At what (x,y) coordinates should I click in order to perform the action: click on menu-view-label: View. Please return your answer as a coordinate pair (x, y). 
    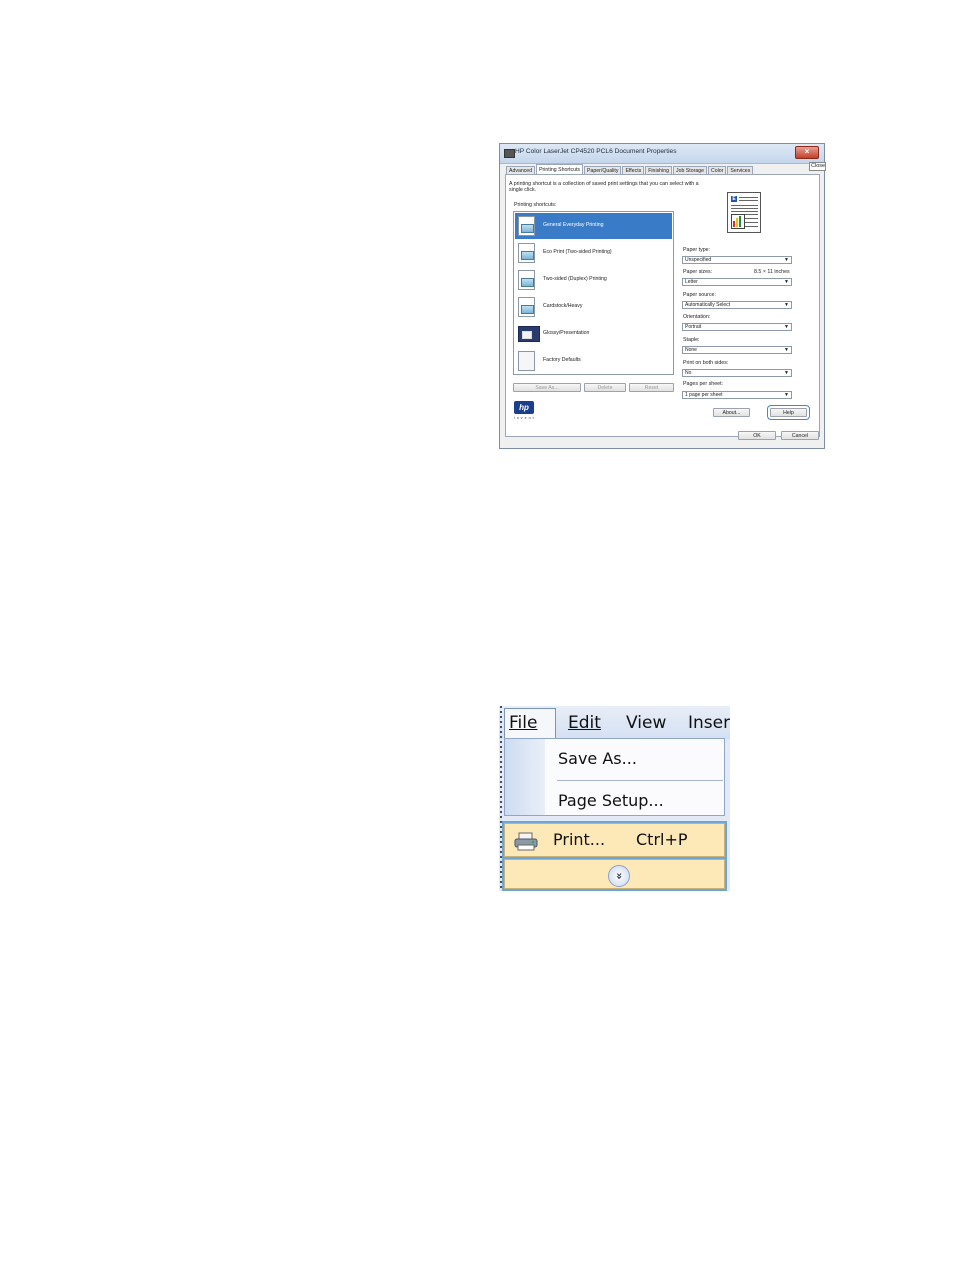
    Looking at the image, I should click on (646, 723).